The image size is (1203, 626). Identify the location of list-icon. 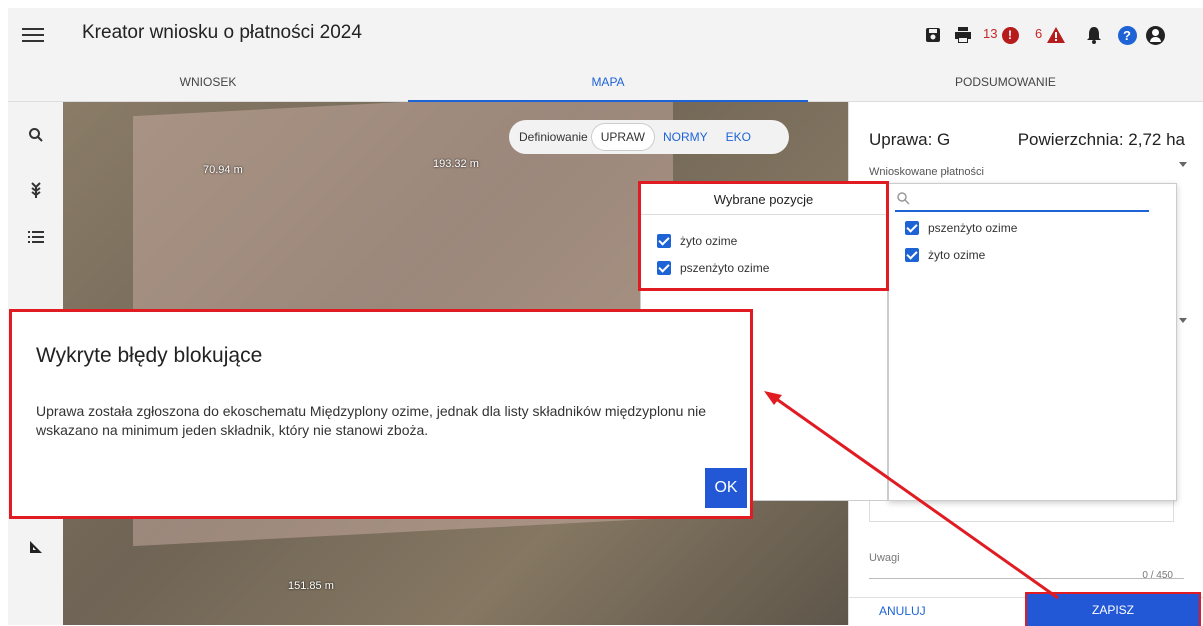
(35, 237).